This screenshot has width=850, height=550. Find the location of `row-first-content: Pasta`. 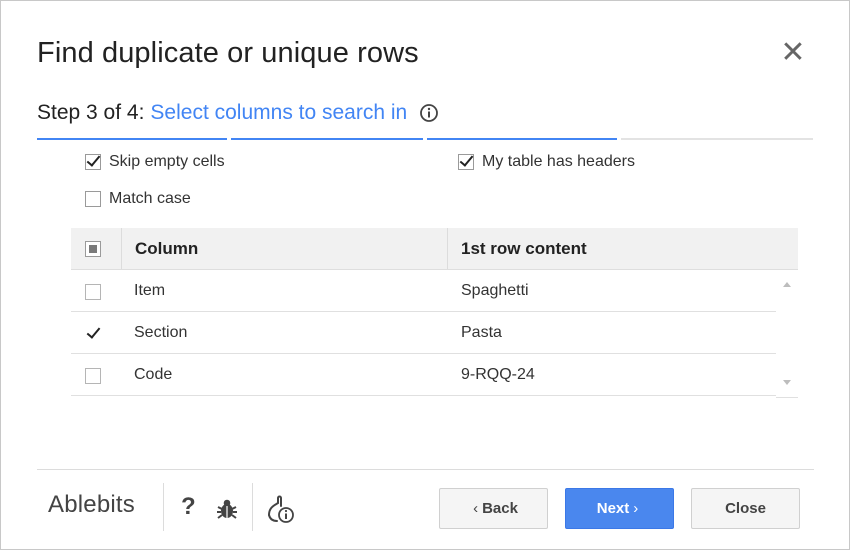

row-first-content: Pasta is located at coordinates (481, 332).